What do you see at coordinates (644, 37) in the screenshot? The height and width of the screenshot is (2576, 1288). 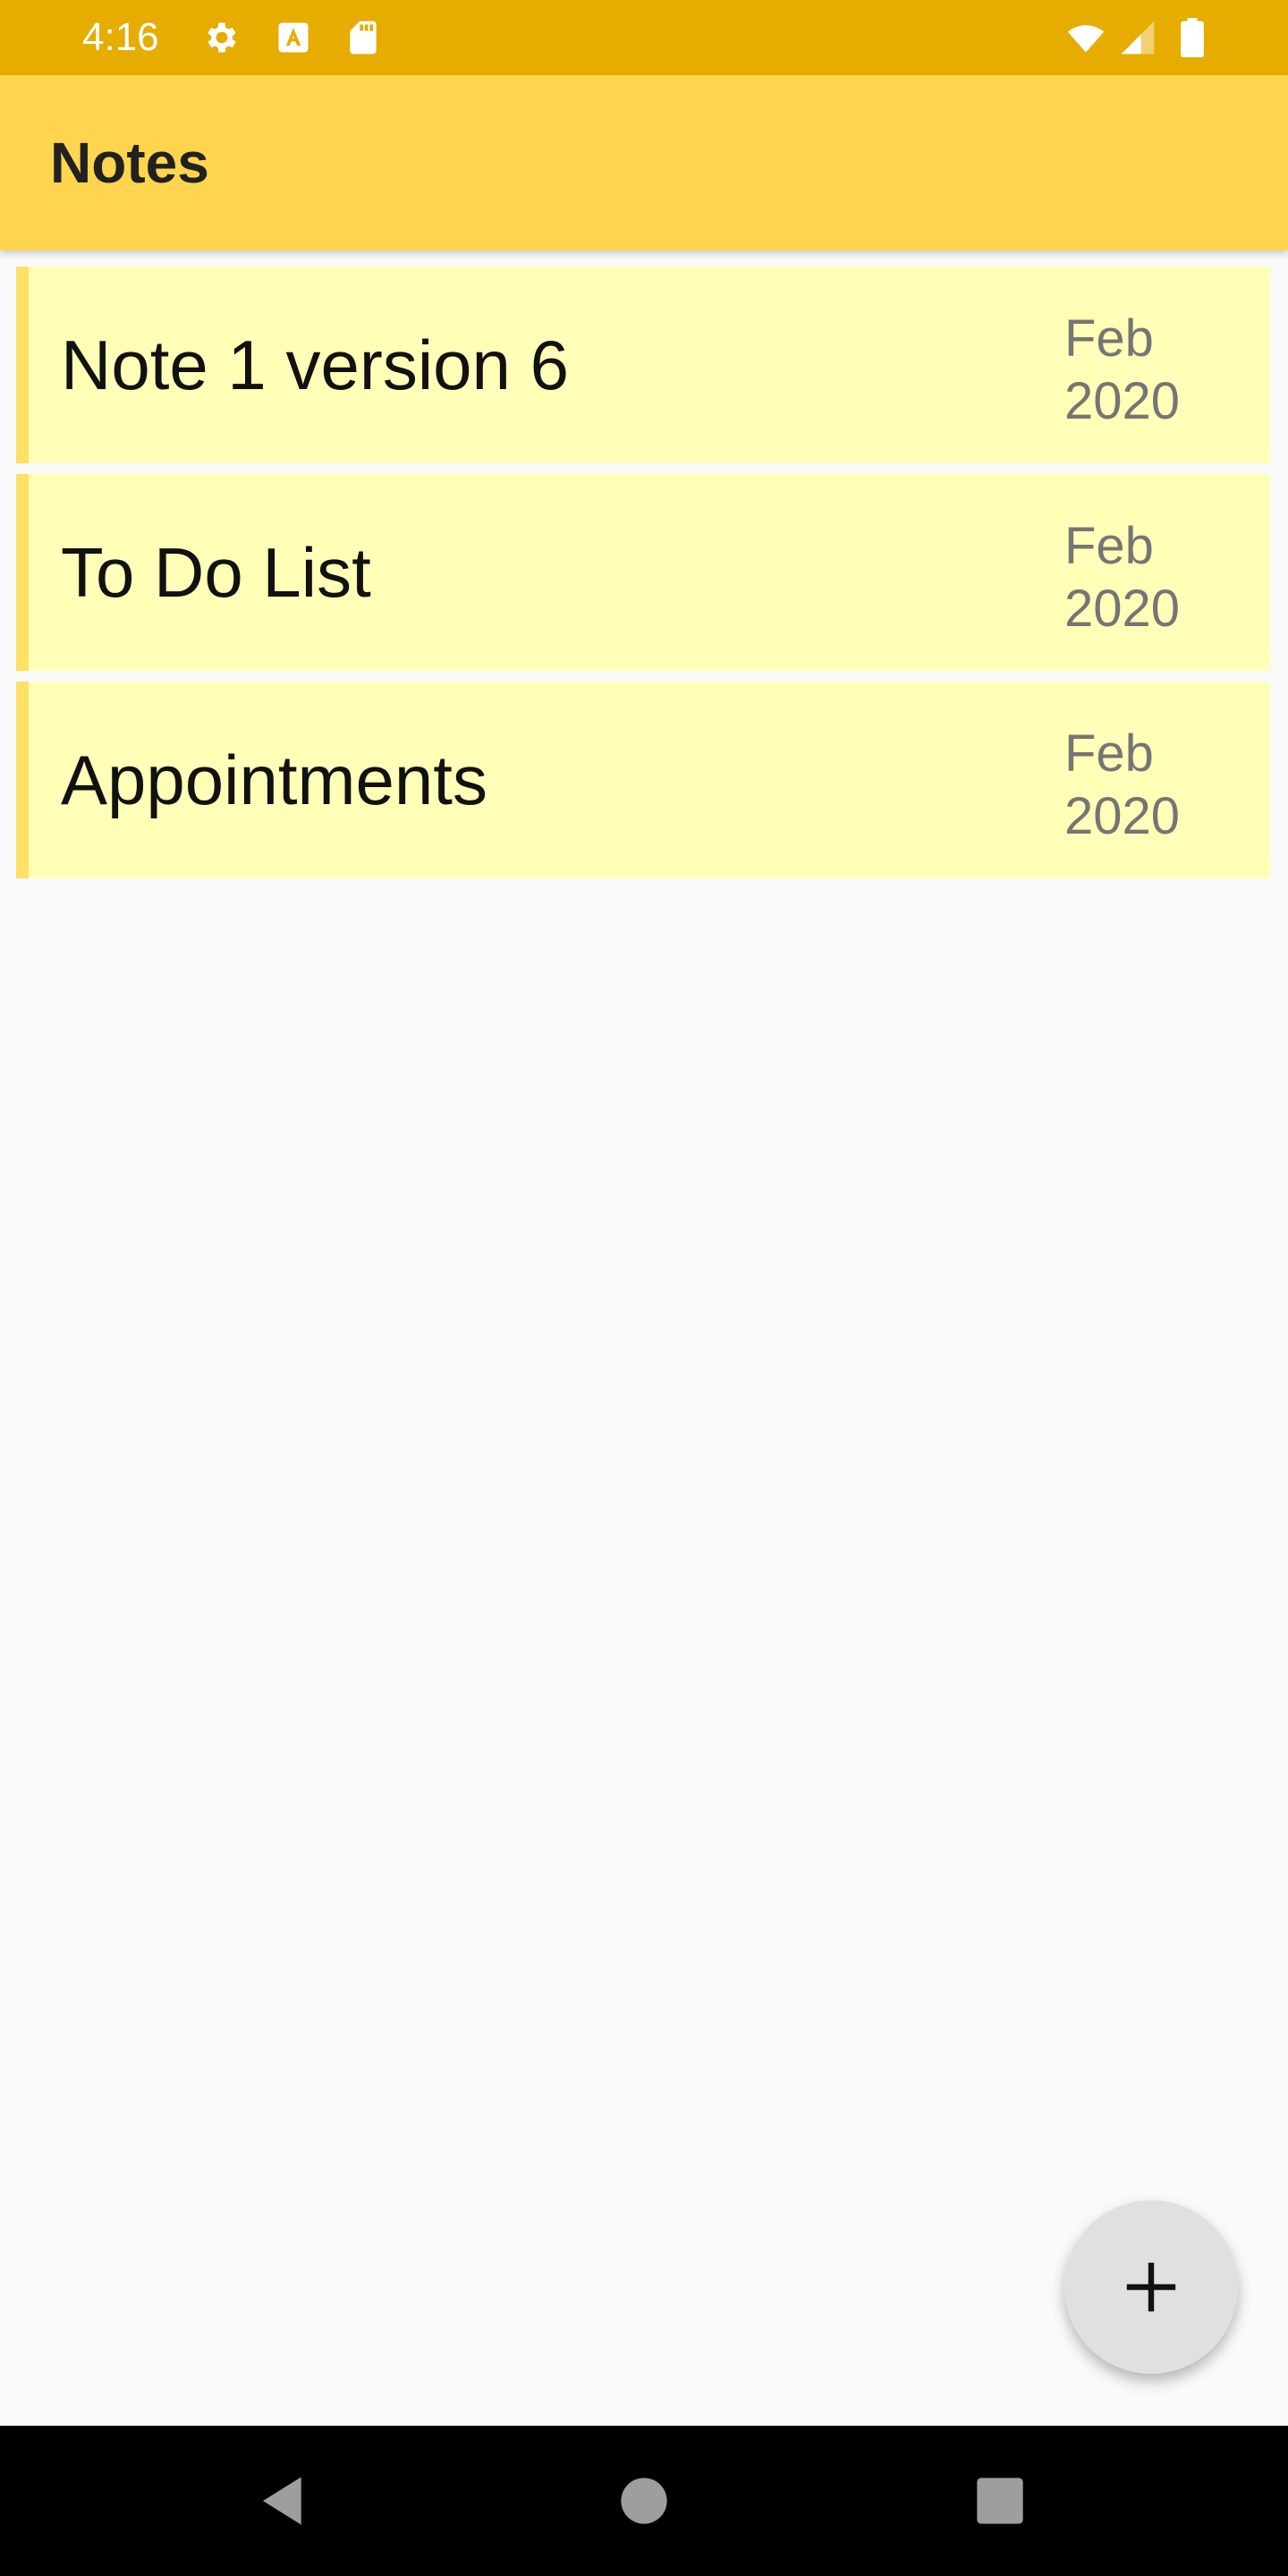 I see `status-bar: 4:16` at bounding box center [644, 37].